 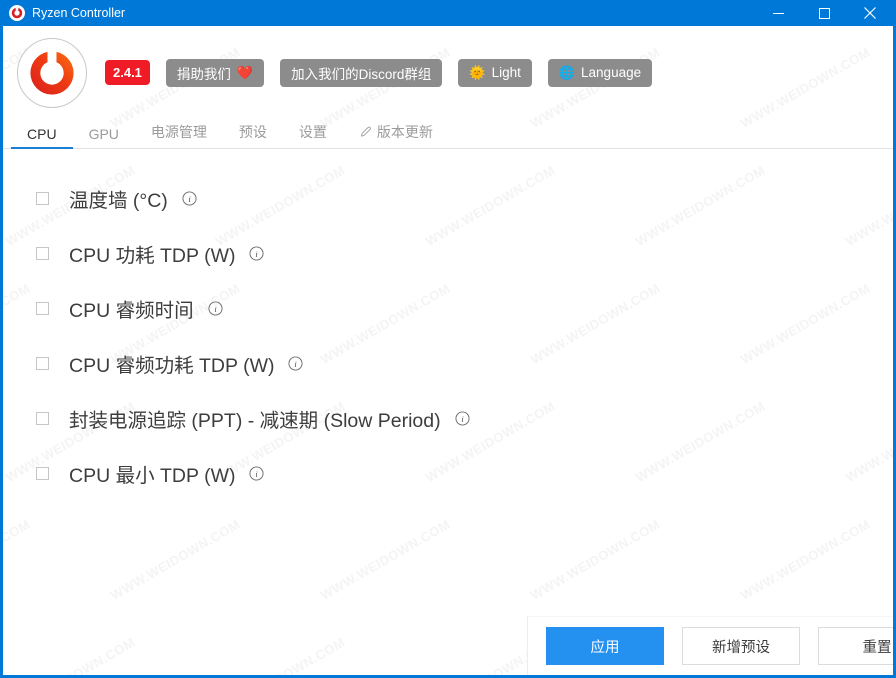 What do you see at coordinates (42, 198) in the screenshot?
I see `checkbox-temperature-wall` at bounding box center [42, 198].